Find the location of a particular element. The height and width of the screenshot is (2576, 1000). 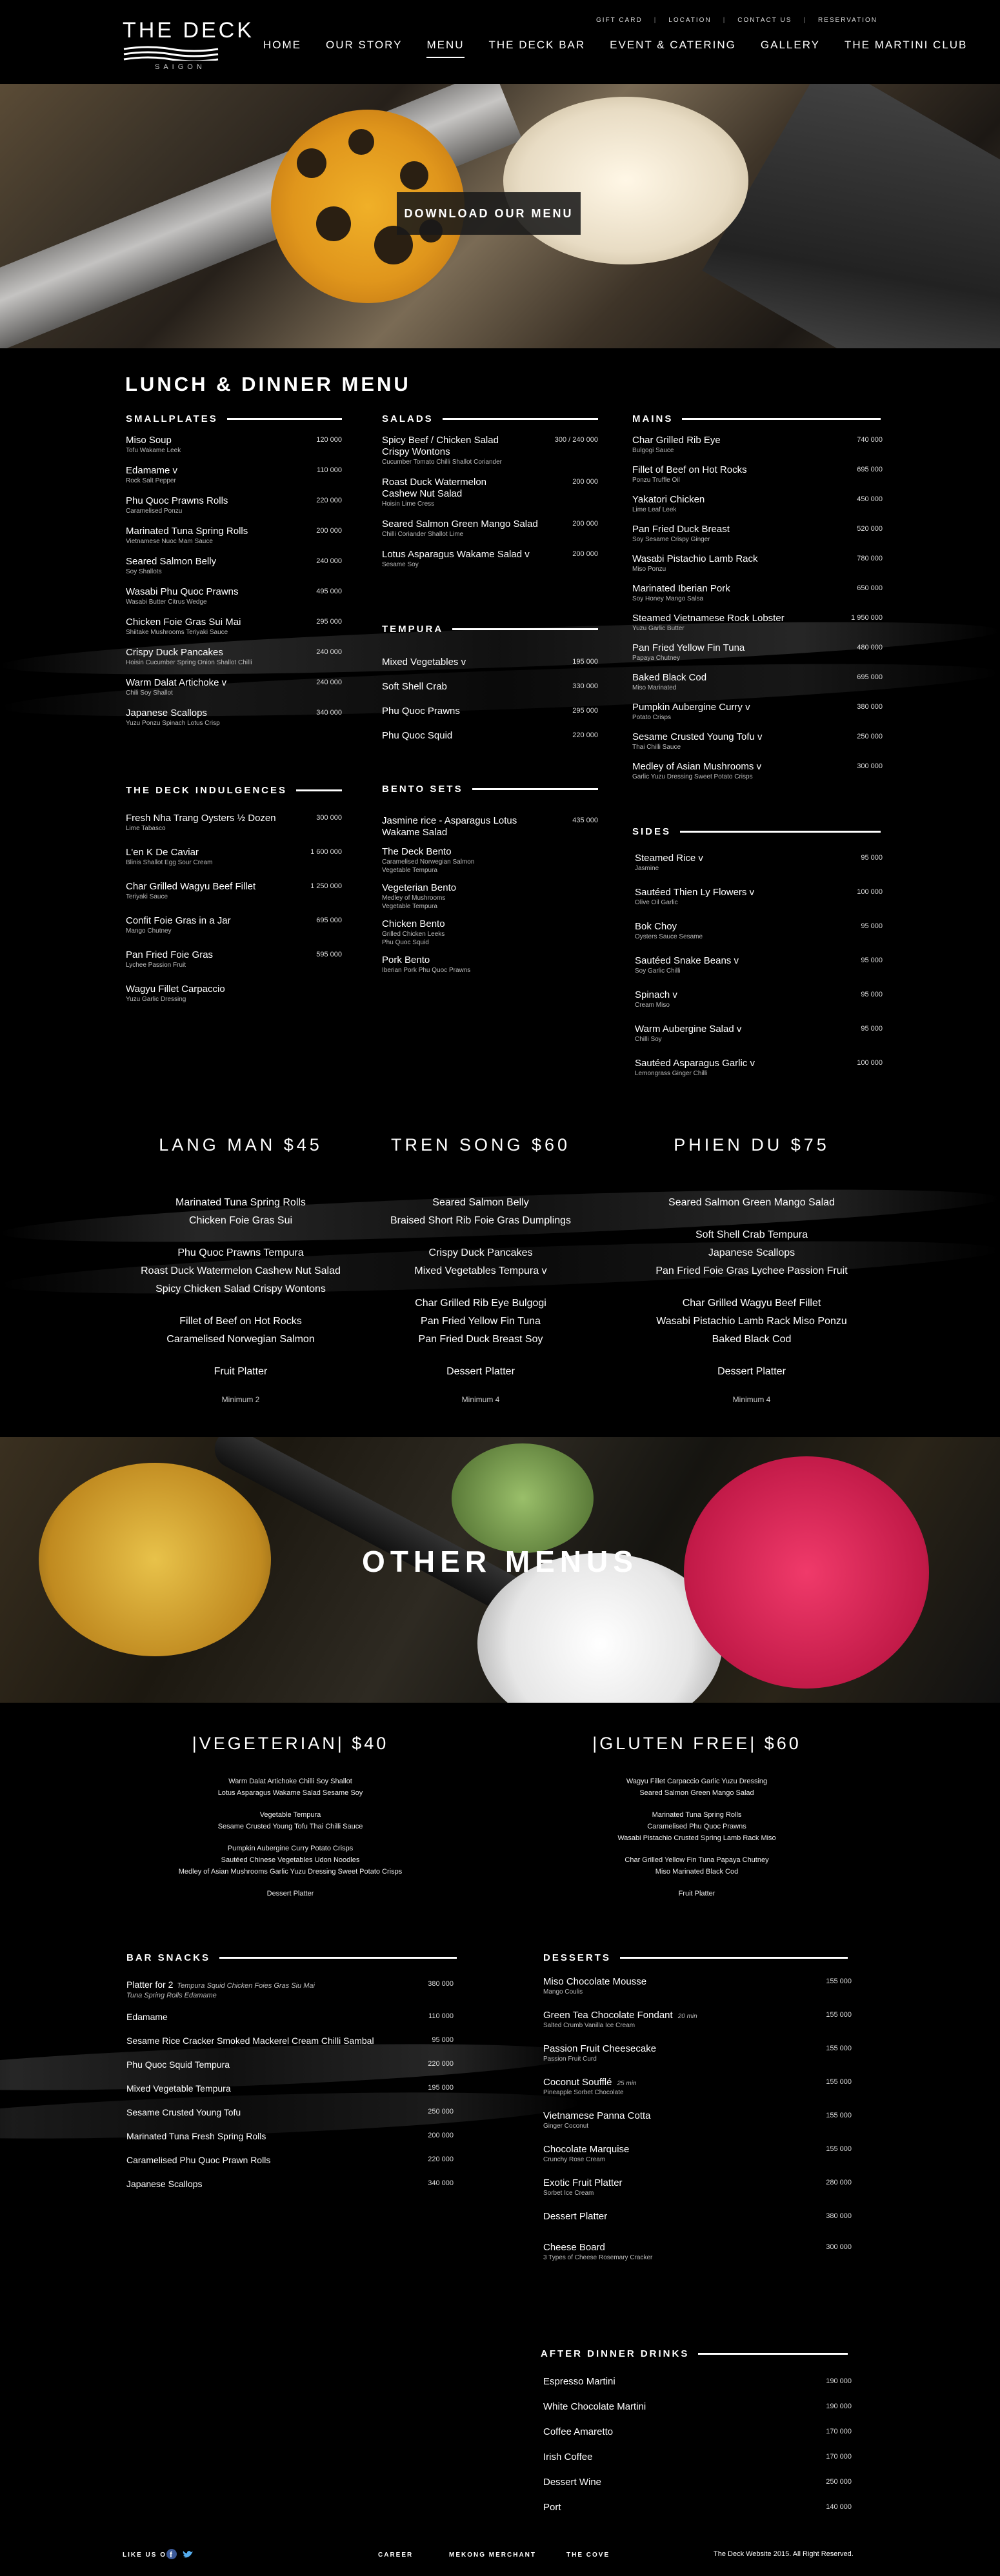

menu-item: Baked Black Cod Miso Marinated 695 000 is located at coordinates (757, 682).